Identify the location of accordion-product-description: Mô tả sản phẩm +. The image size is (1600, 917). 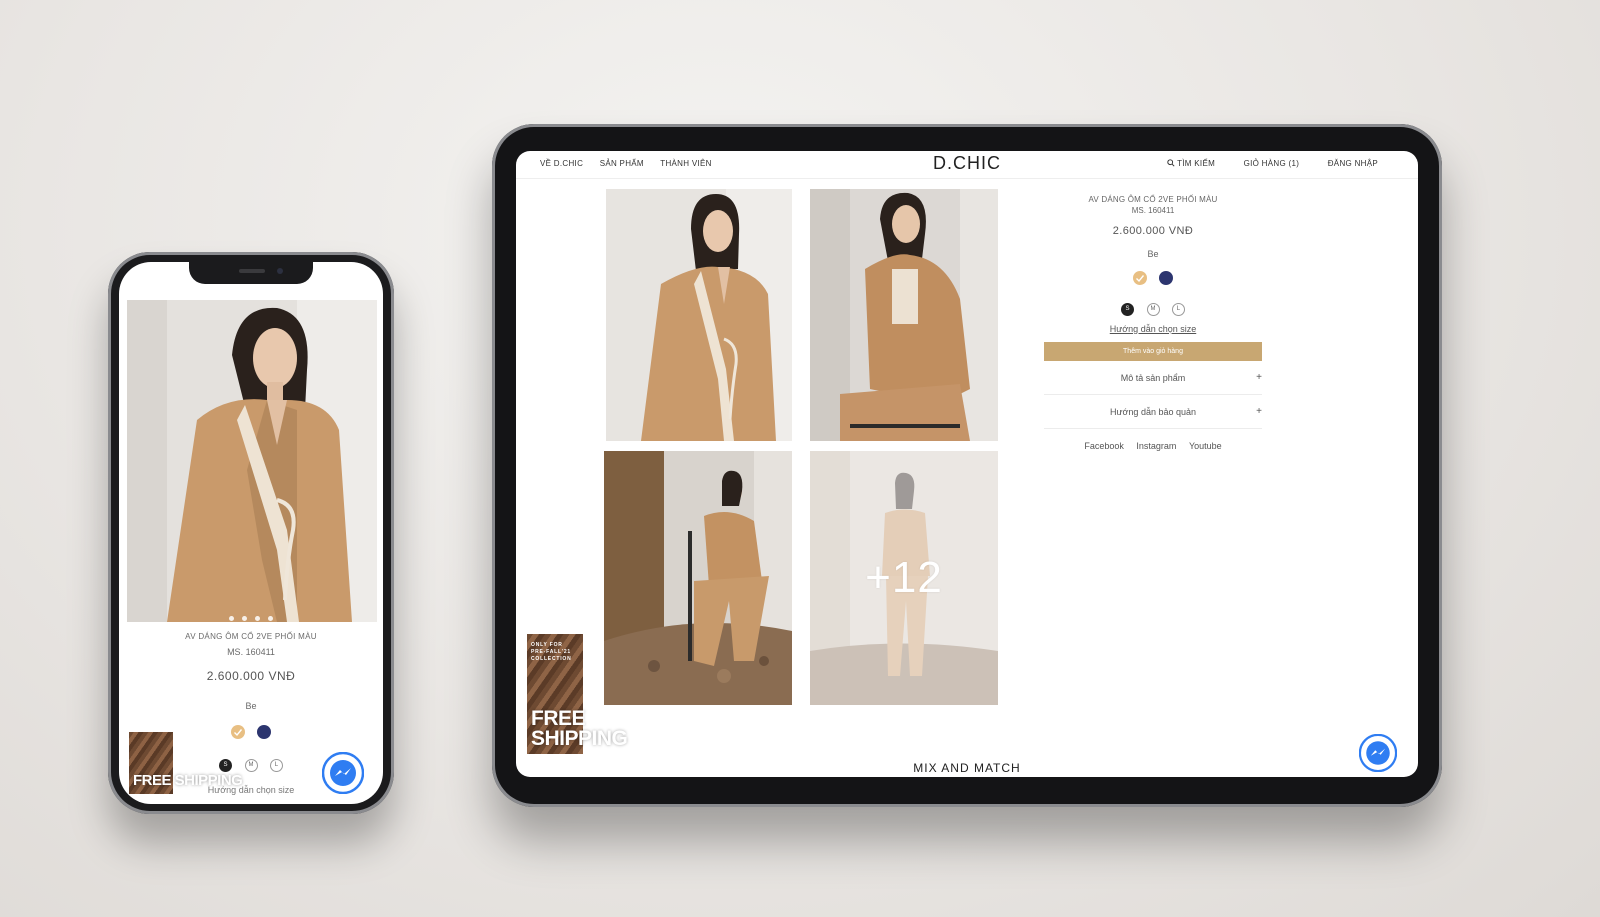
(1153, 378).